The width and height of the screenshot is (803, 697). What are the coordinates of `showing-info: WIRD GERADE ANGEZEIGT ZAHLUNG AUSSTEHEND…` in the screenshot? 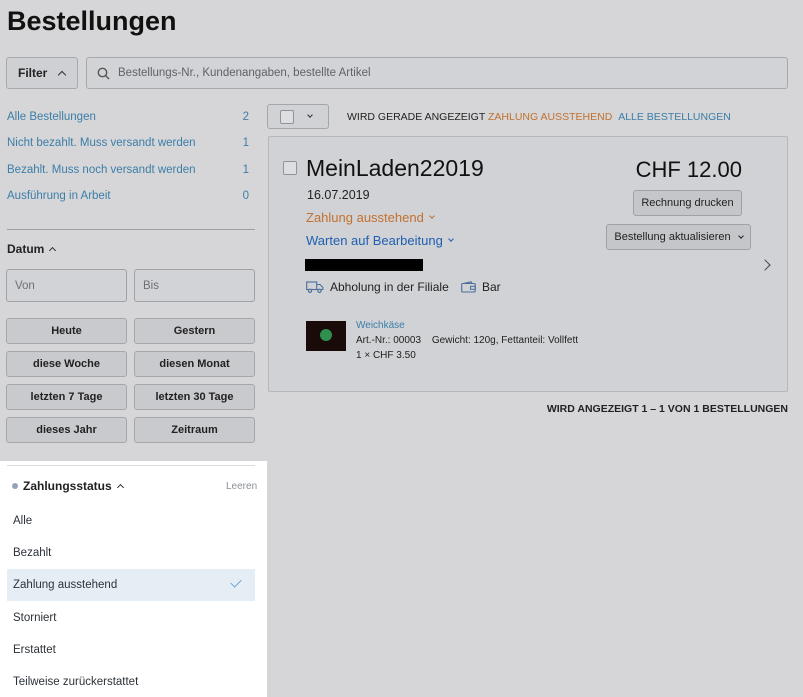 It's located at (539, 117).